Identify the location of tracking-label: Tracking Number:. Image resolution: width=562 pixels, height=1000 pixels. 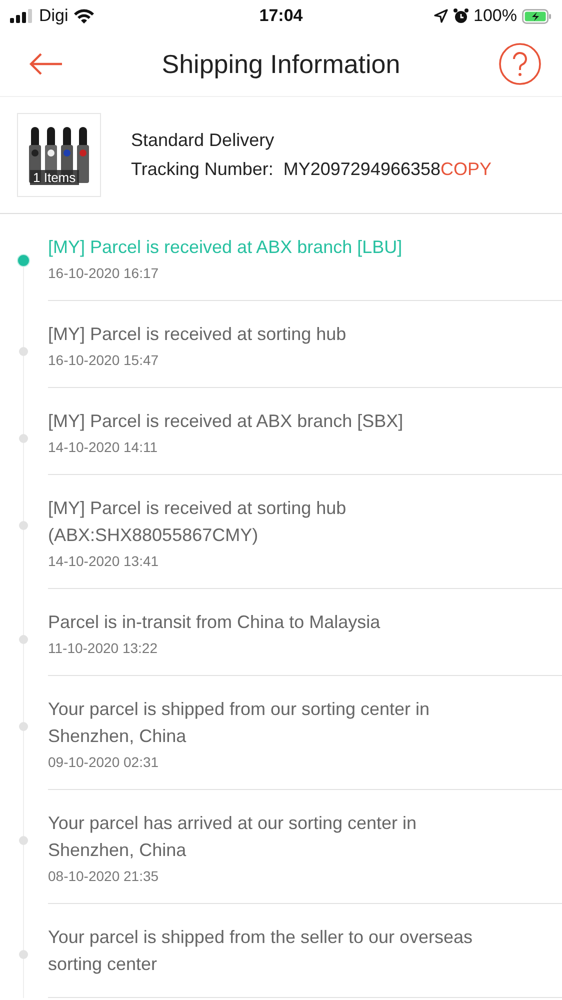
(202, 169).